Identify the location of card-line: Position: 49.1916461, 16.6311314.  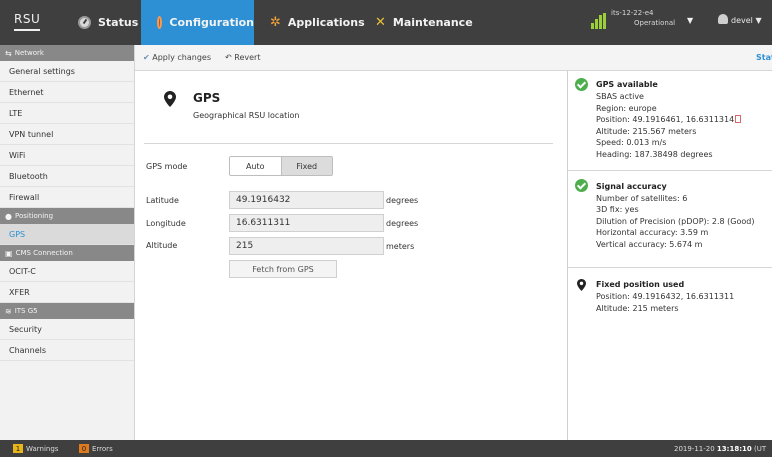
(669, 119).